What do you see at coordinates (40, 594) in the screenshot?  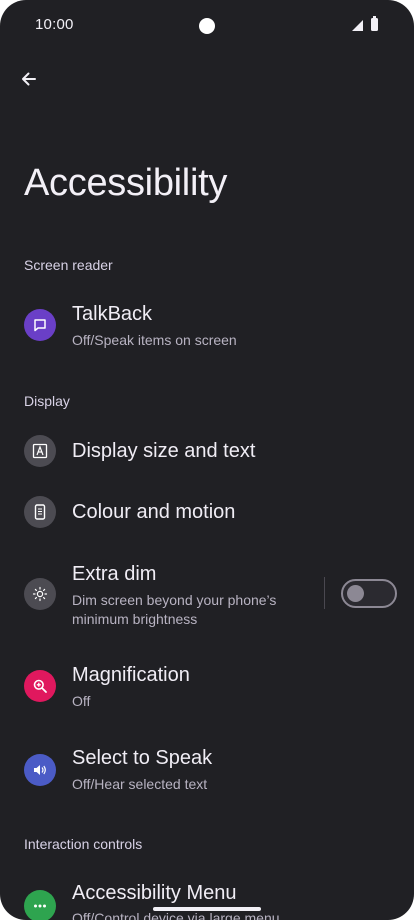 I see `brightness-icon` at bounding box center [40, 594].